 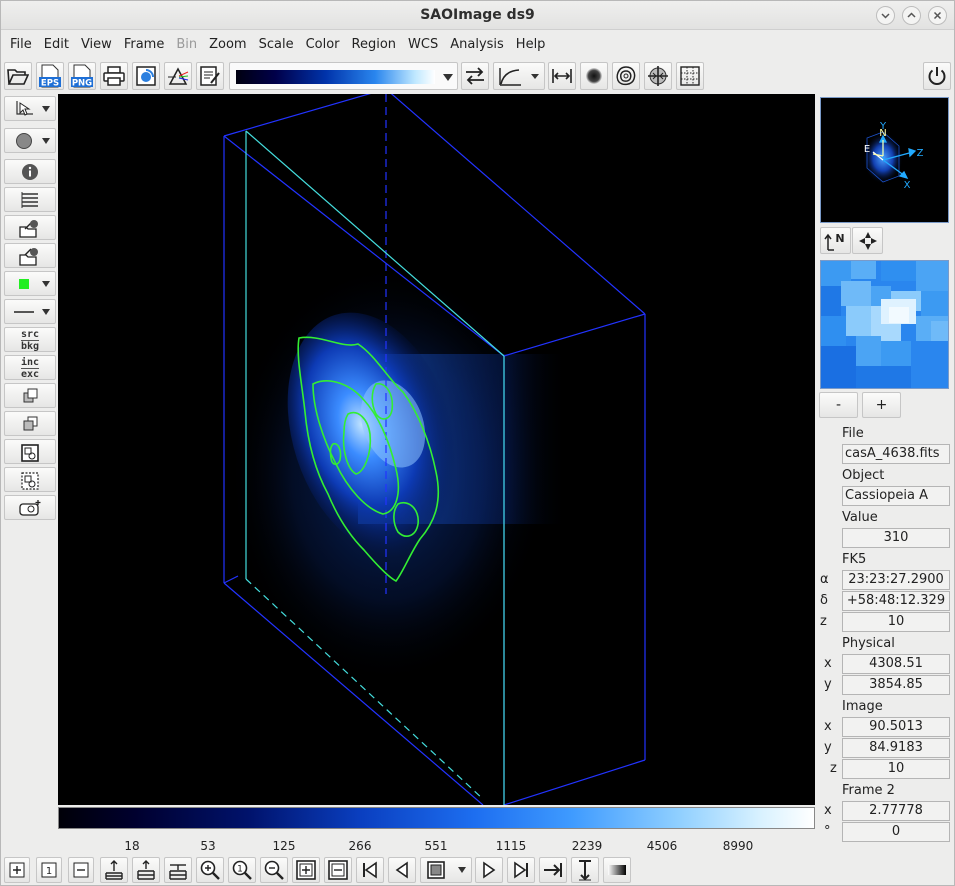 I want to click on axis-z-label: Z, so click(x=920, y=153).